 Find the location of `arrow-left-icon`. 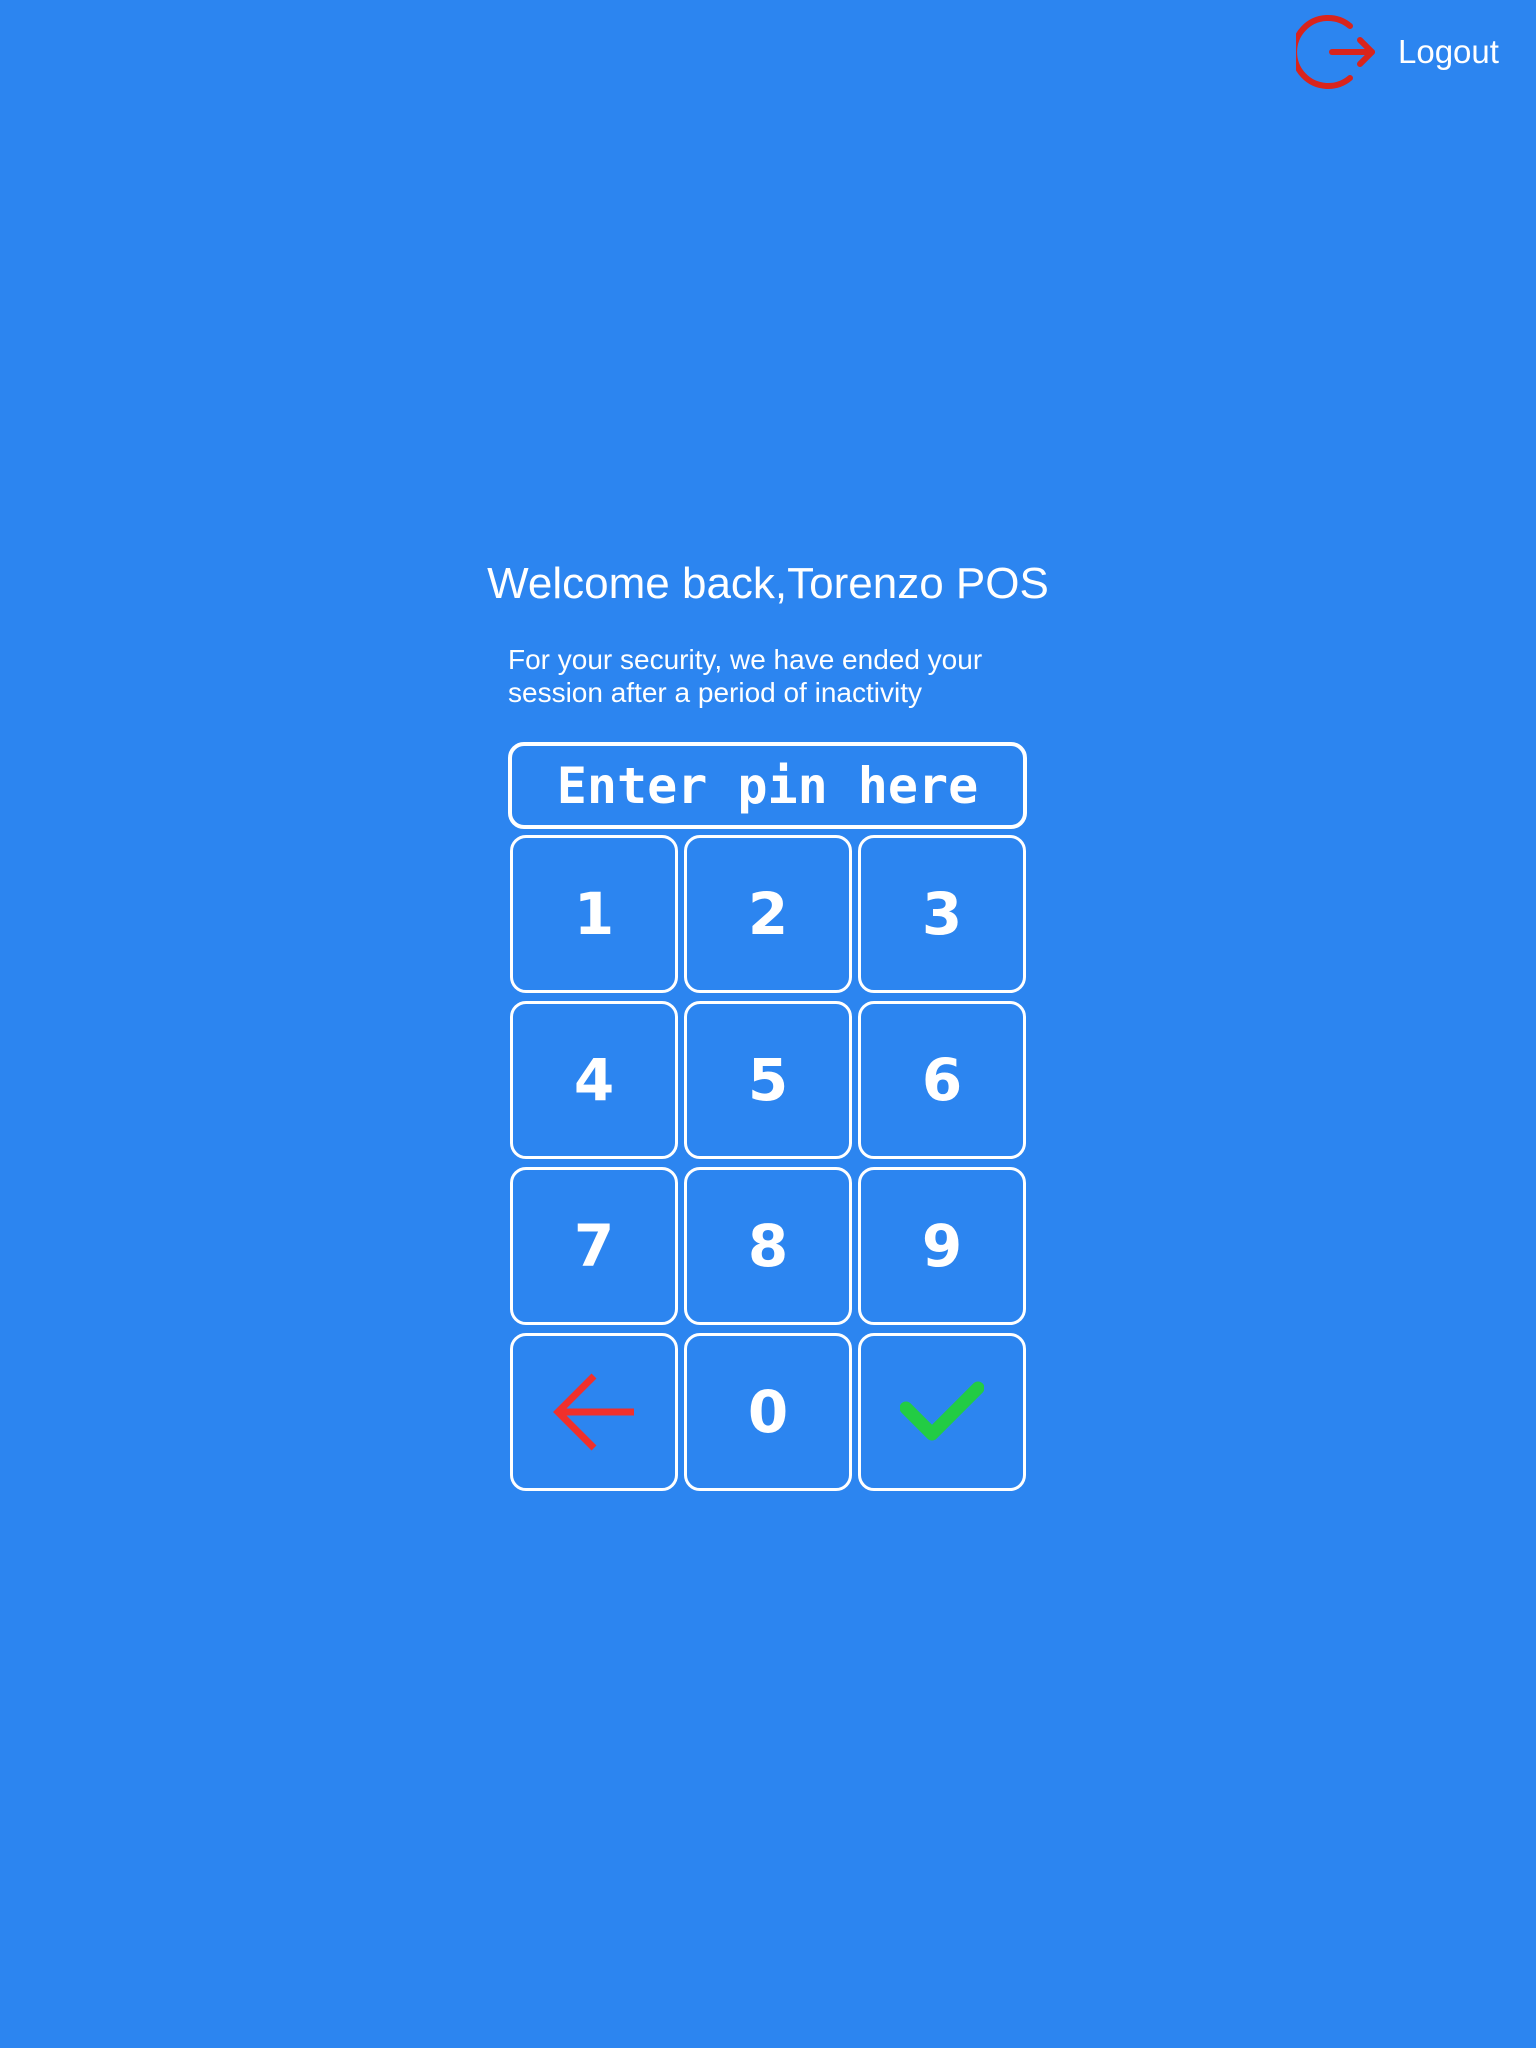

arrow-left-icon is located at coordinates (593, 1412).